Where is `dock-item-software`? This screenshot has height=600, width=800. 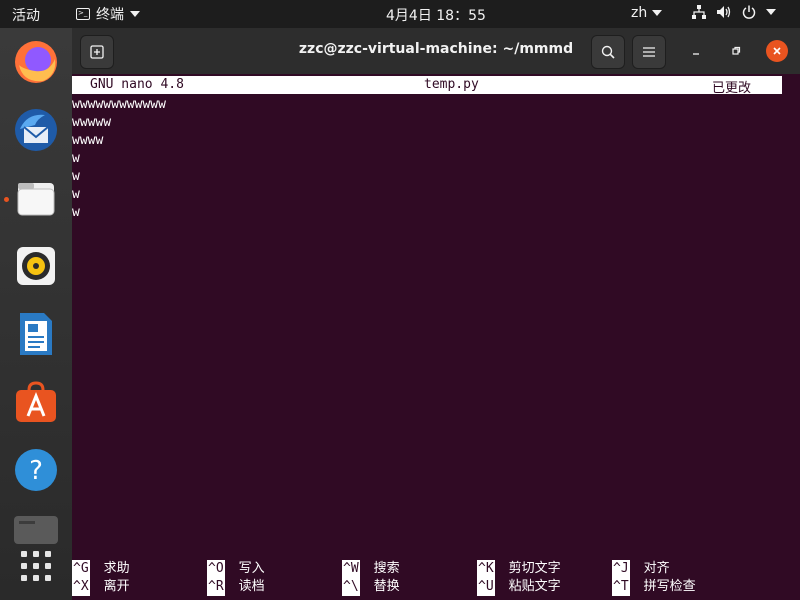 dock-item-software is located at coordinates (36, 402).